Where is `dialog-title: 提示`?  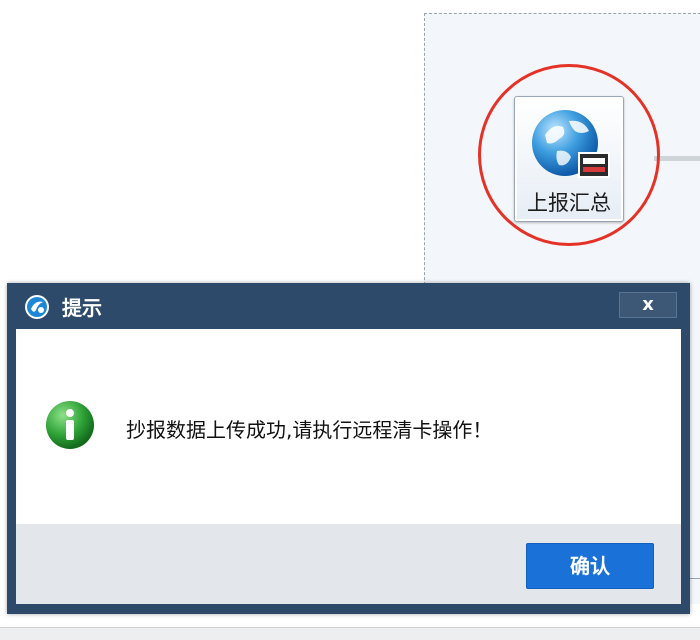
dialog-title: 提示 is located at coordinates (82, 308).